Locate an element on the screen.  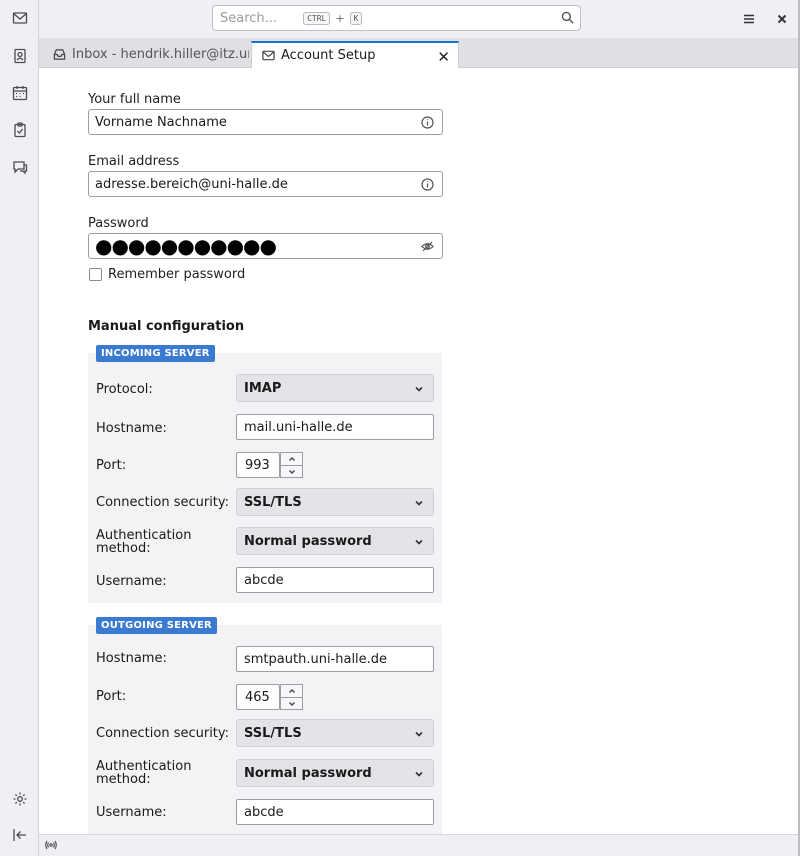
password-field: ●●●●●●●●●●● is located at coordinates (265, 246).